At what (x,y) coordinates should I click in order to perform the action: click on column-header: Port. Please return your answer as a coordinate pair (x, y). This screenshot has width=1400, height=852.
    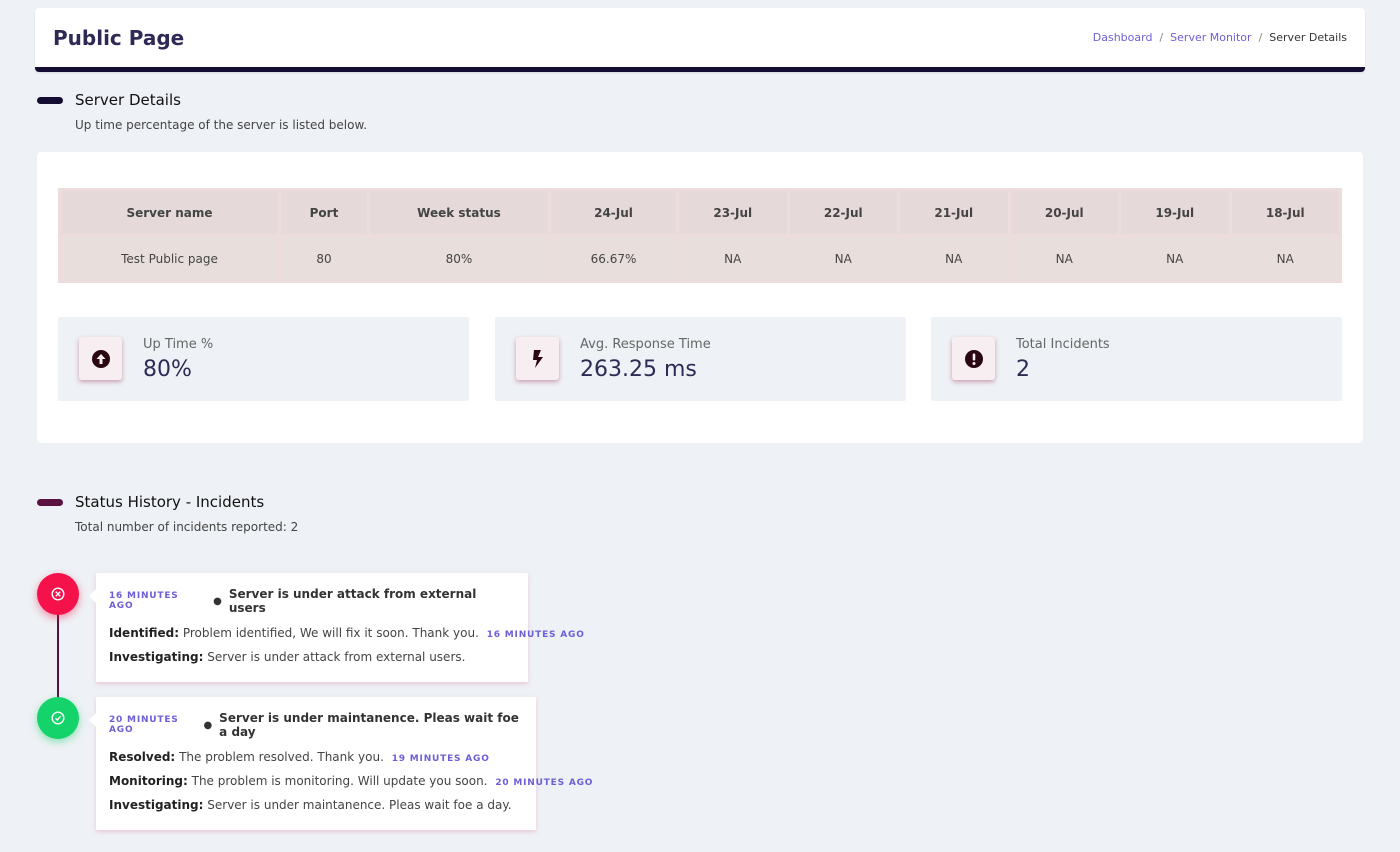
    Looking at the image, I should click on (324, 212).